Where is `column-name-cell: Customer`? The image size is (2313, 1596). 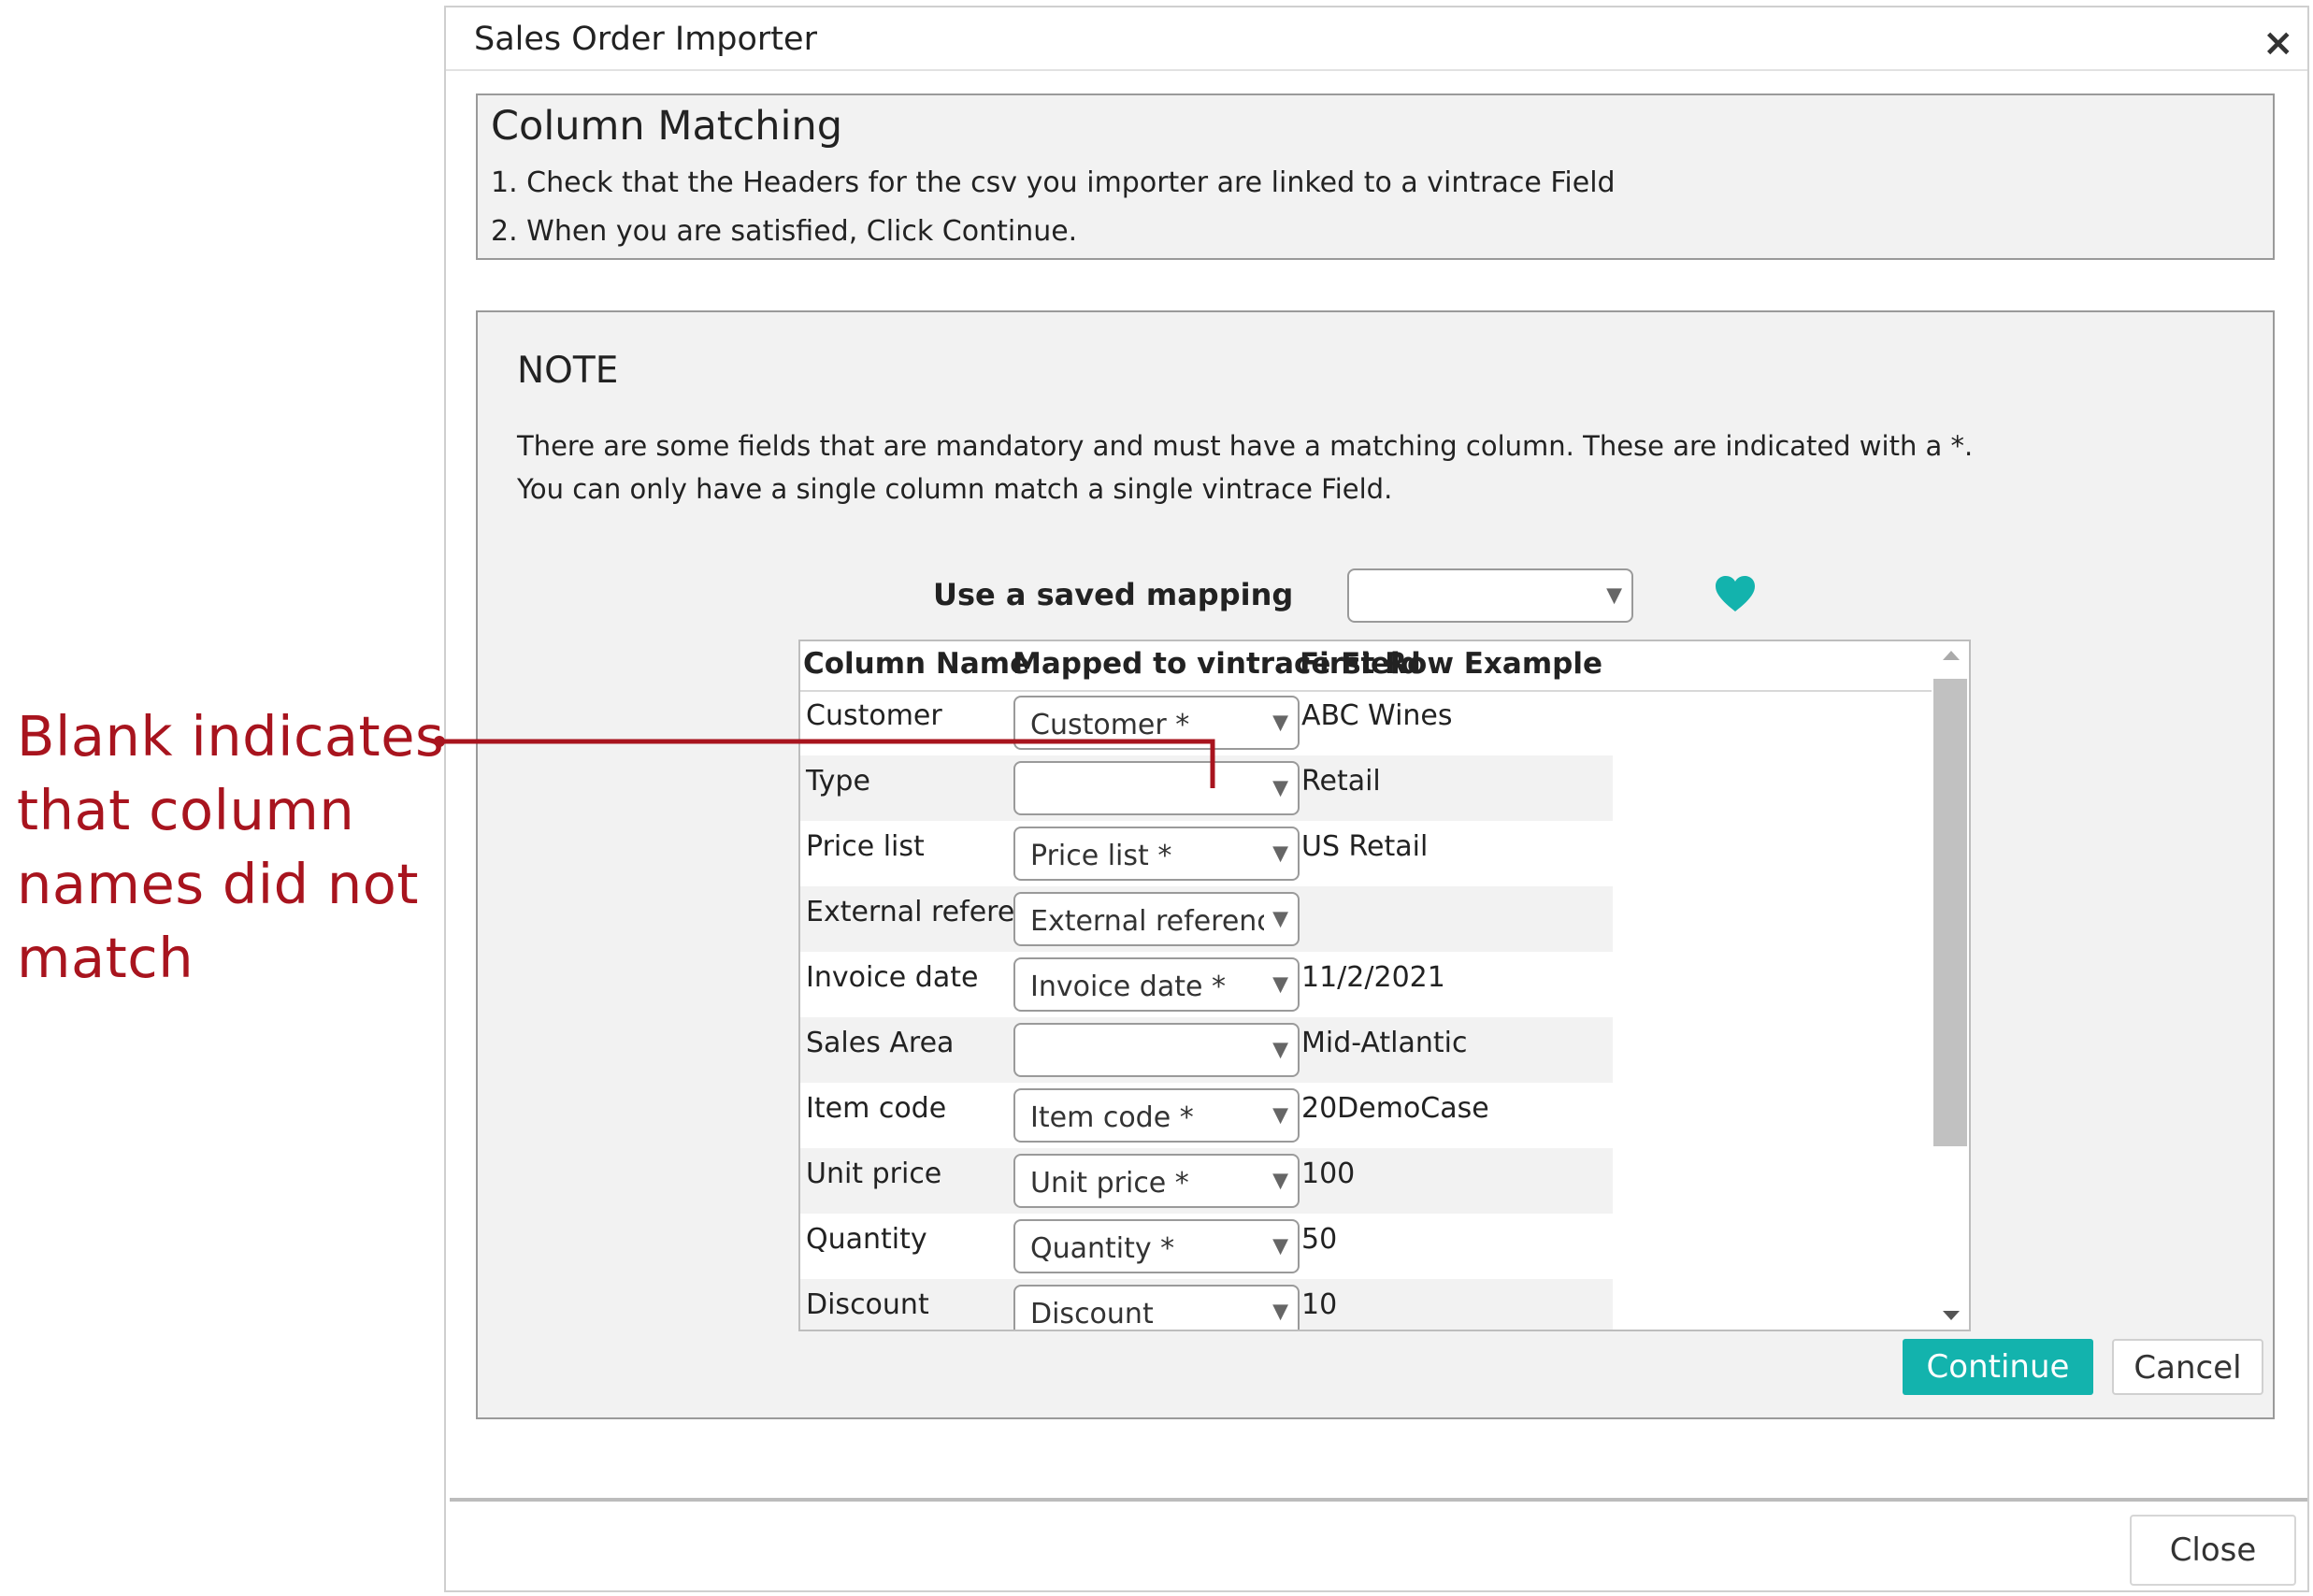 column-name-cell: Customer is located at coordinates (874, 716).